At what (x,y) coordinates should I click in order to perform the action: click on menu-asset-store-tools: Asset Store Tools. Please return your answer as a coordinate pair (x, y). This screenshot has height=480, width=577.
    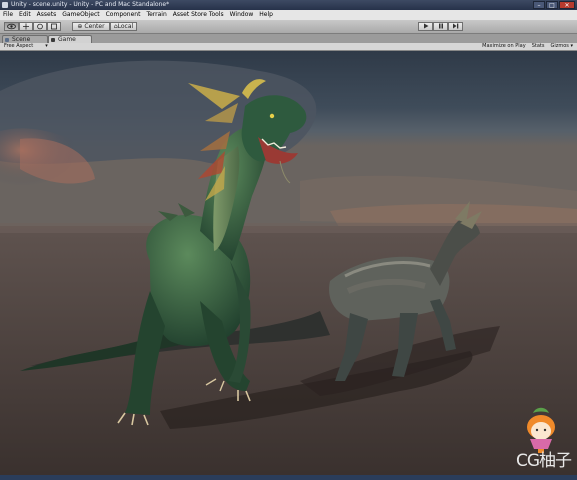
    Looking at the image, I should click on (198, 15).